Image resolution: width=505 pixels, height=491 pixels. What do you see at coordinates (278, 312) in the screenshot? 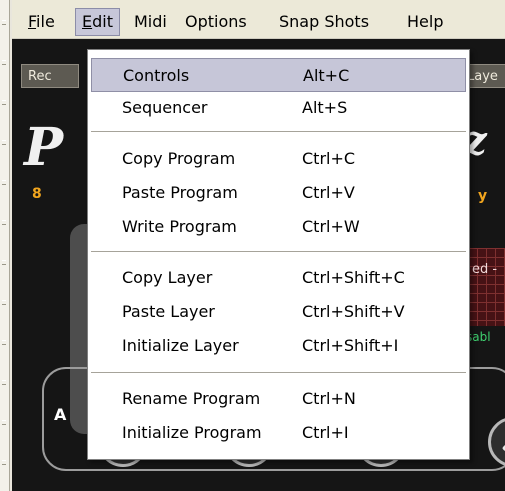
I see `menu-item-paste-layer: Paste Layer Ctrl+Shift+V` at bounding box center [278, 312].